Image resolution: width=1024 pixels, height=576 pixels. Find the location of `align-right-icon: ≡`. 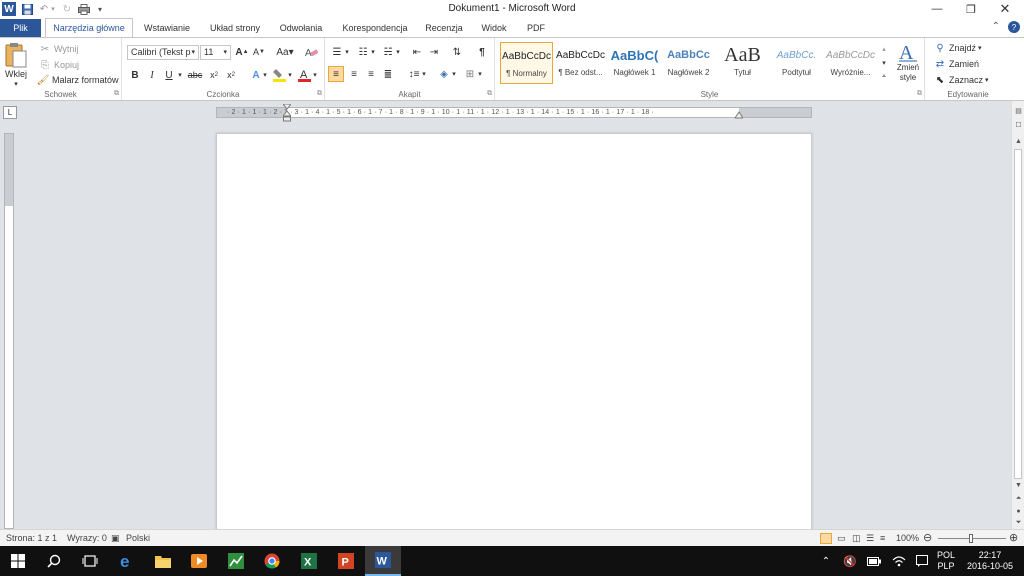

align-right-icon: ≡ is located at coordinates (371, 74).